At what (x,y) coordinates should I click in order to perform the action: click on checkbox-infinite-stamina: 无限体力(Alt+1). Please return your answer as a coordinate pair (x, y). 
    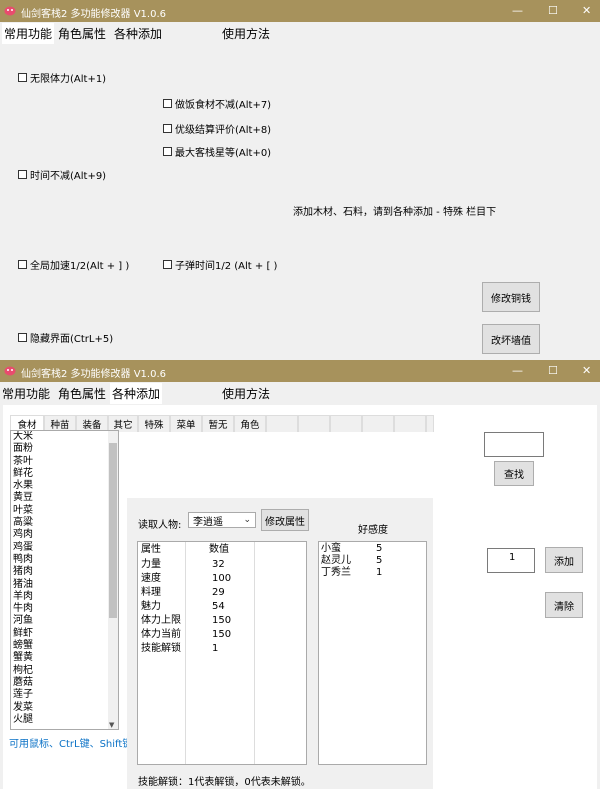
    Looking at the image, I should click on (62, 77).